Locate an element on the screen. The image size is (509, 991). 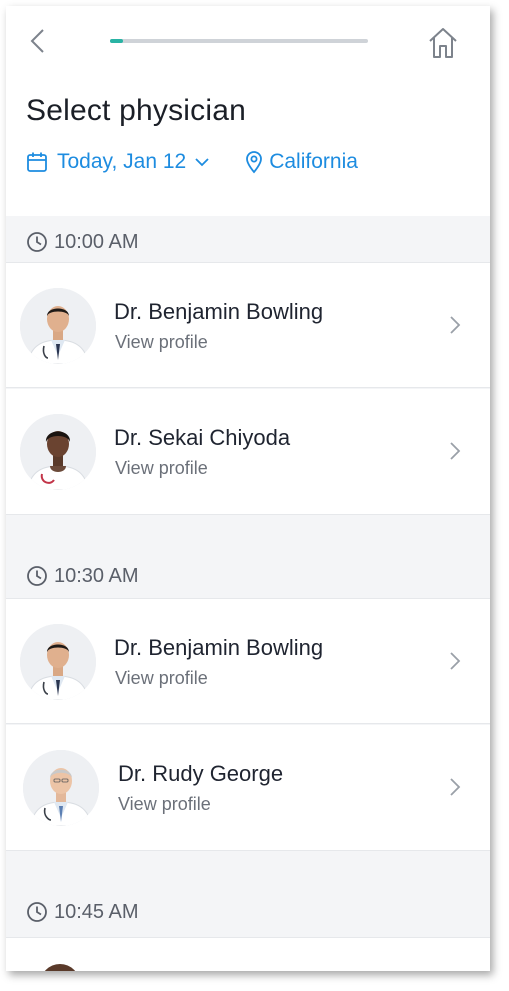
time-slot-header: 10:45 AM is located at coordinates (248, 912).